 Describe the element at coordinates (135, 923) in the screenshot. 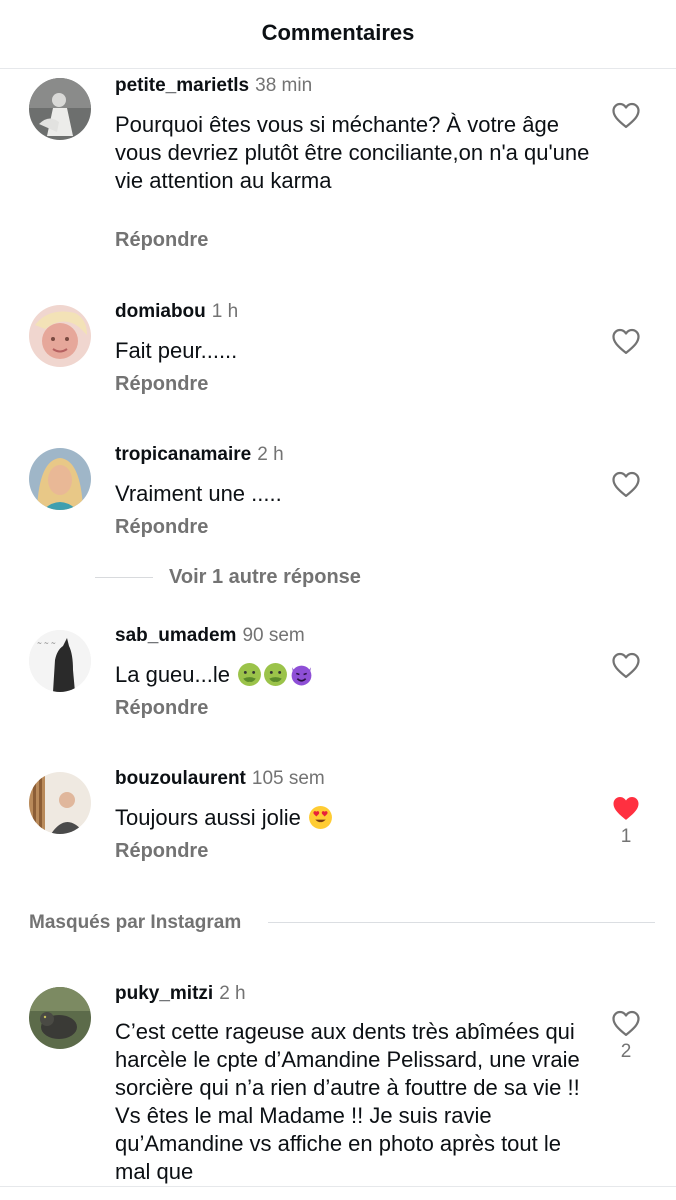

I see `hidden-comments-label: Masqués par Instagram` at that location.